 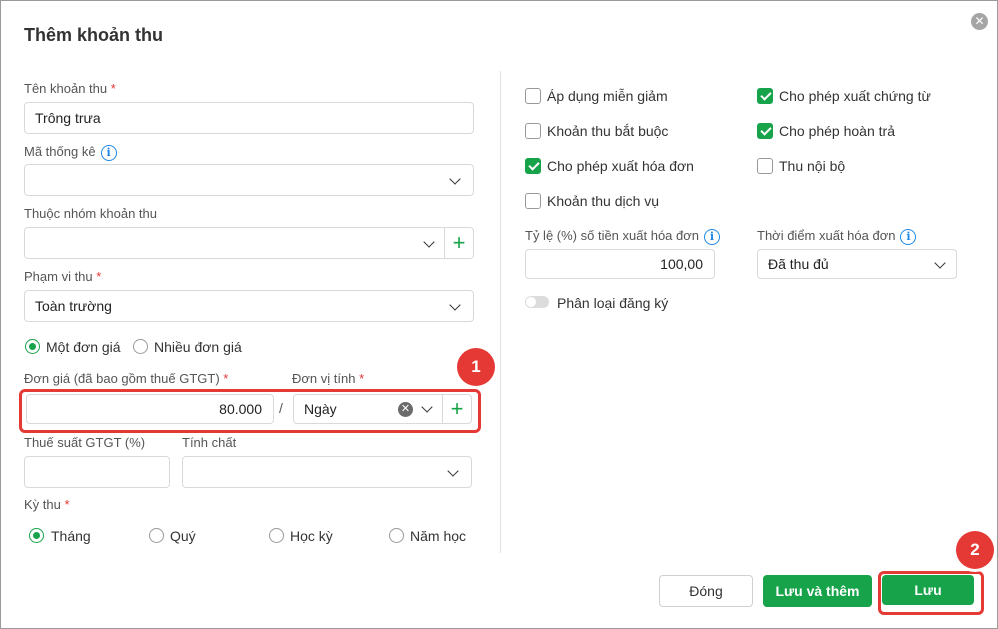 What do you see at coordinates (608, 131) in the screenshot?
I see `checkbox-mandatory-fee-label: Khoản thu bắt buộc` at bounding box center [608, 131].